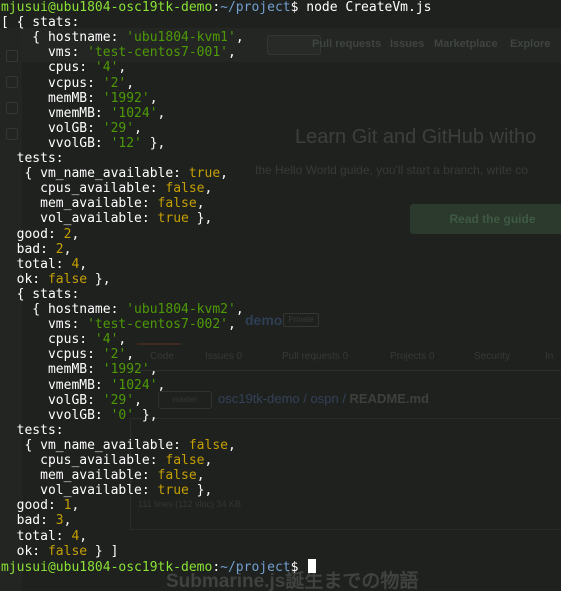 The image size is (561, 591). I want to click on terminal-line: bad: 3,, so click(36, 521).